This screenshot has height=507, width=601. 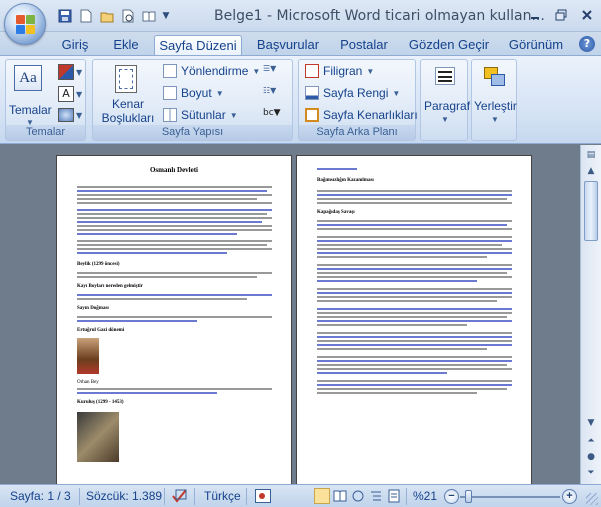 I want to click on page2-heading-2: Kapağıdaş Savaşı, so click(x=336, y=212).